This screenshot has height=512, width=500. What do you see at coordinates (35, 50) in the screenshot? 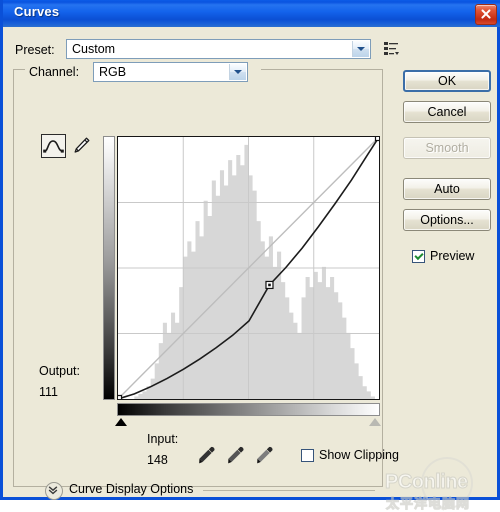
I see `preset-label: Preset:` at bounding box center [35, 50].